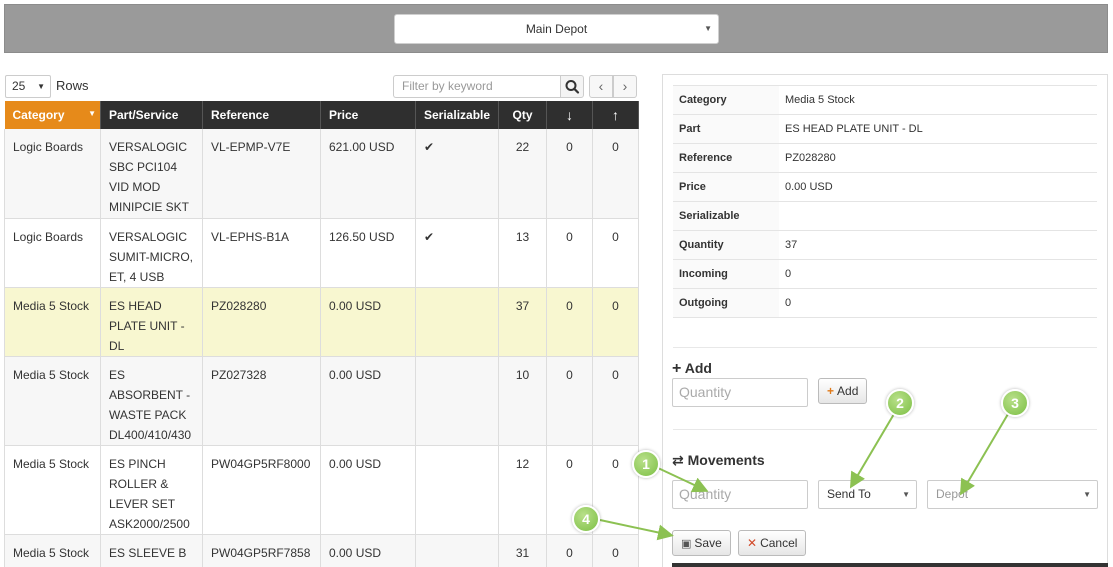 The width and height of the screenshot is (1113, 567). Describe the element at coordinates (38, 115) in the screenshot. I see `column-header-label: Category` at that location.